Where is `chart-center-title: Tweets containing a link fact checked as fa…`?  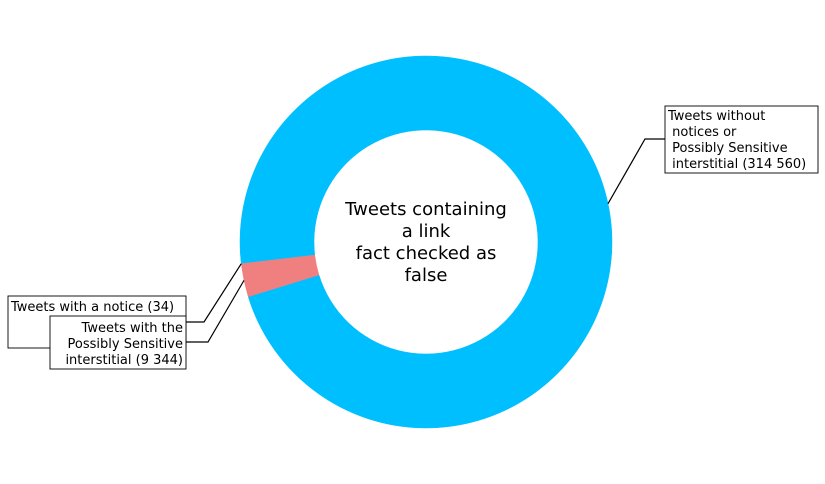 chart-center-title: Tweets containing a link fact checked as fa… is located at coordinates (425, 242).